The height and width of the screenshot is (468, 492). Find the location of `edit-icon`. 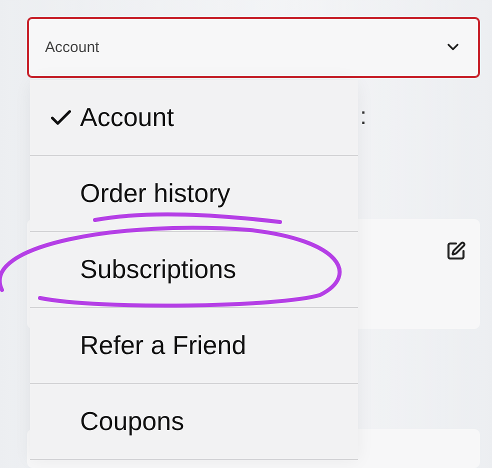

edit-icon is located at coordinates (456, 251).